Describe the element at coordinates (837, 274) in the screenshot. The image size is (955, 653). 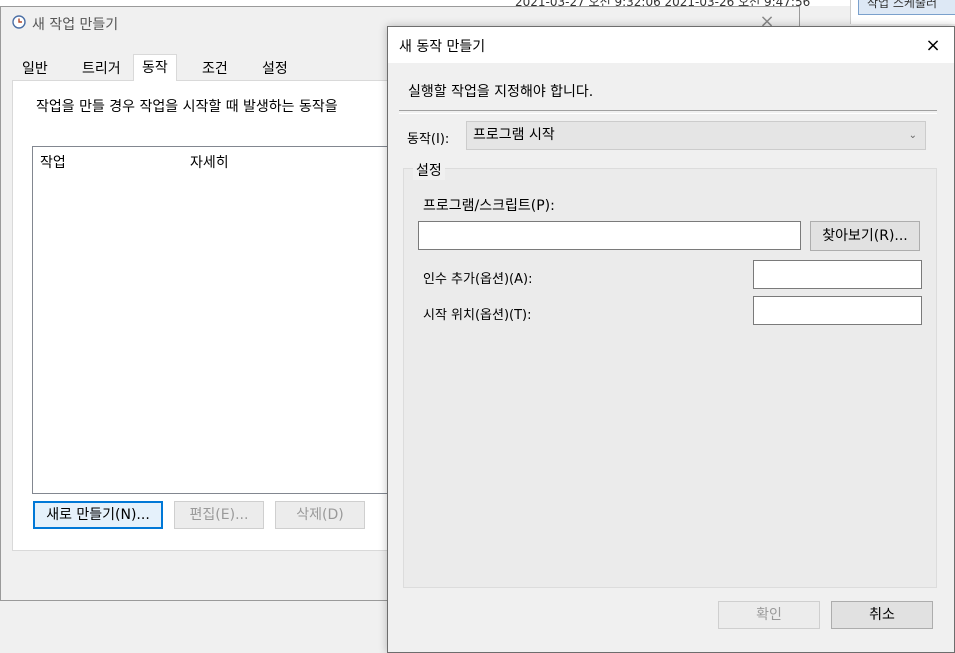
I see `arguments-input` at that location.